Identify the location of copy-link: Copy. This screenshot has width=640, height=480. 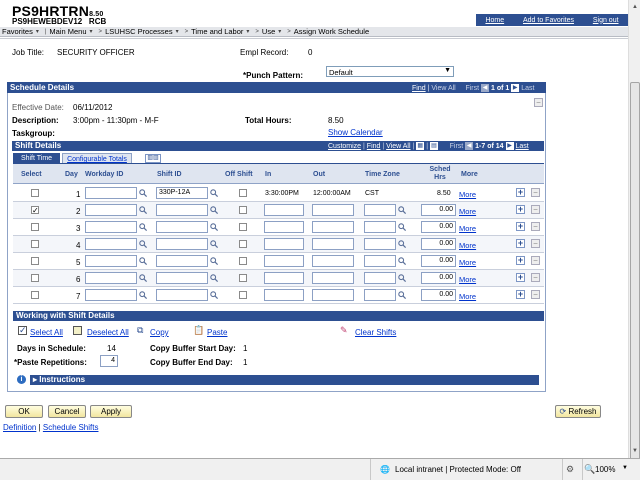
(159, 332).